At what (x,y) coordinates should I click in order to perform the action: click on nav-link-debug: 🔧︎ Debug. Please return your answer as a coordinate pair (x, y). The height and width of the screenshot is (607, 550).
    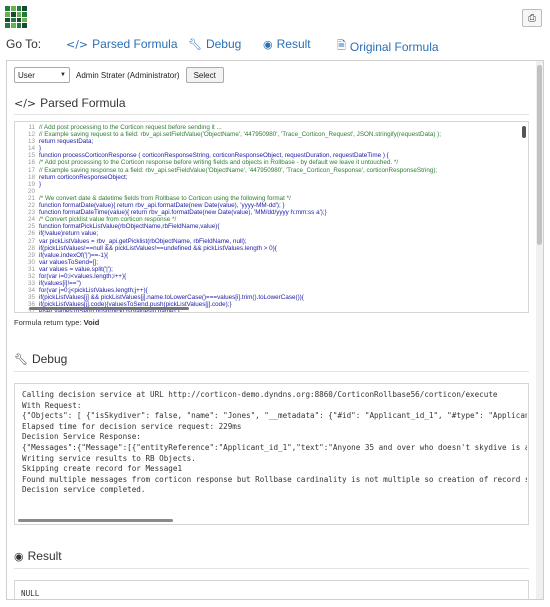
    Looking at the image, I should click on (214, 44).